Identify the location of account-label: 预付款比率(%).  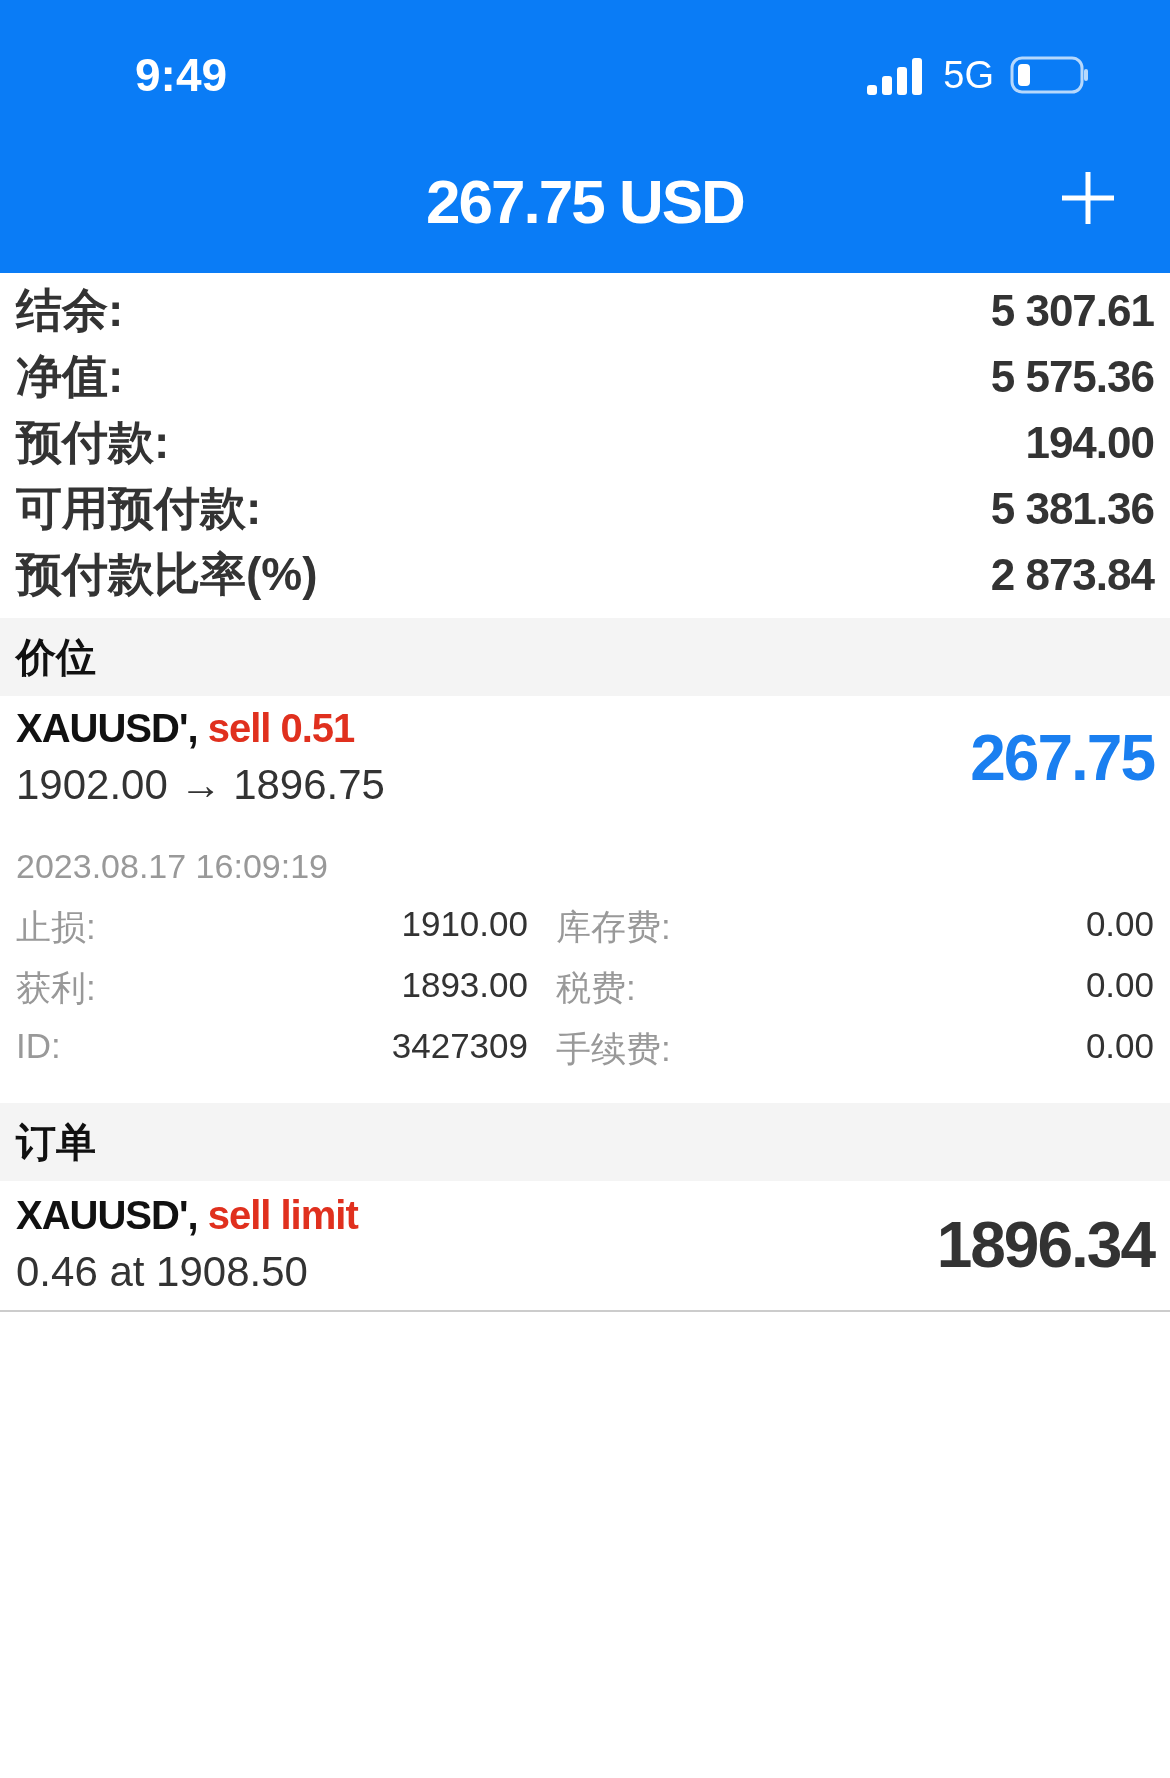
(167, 574).